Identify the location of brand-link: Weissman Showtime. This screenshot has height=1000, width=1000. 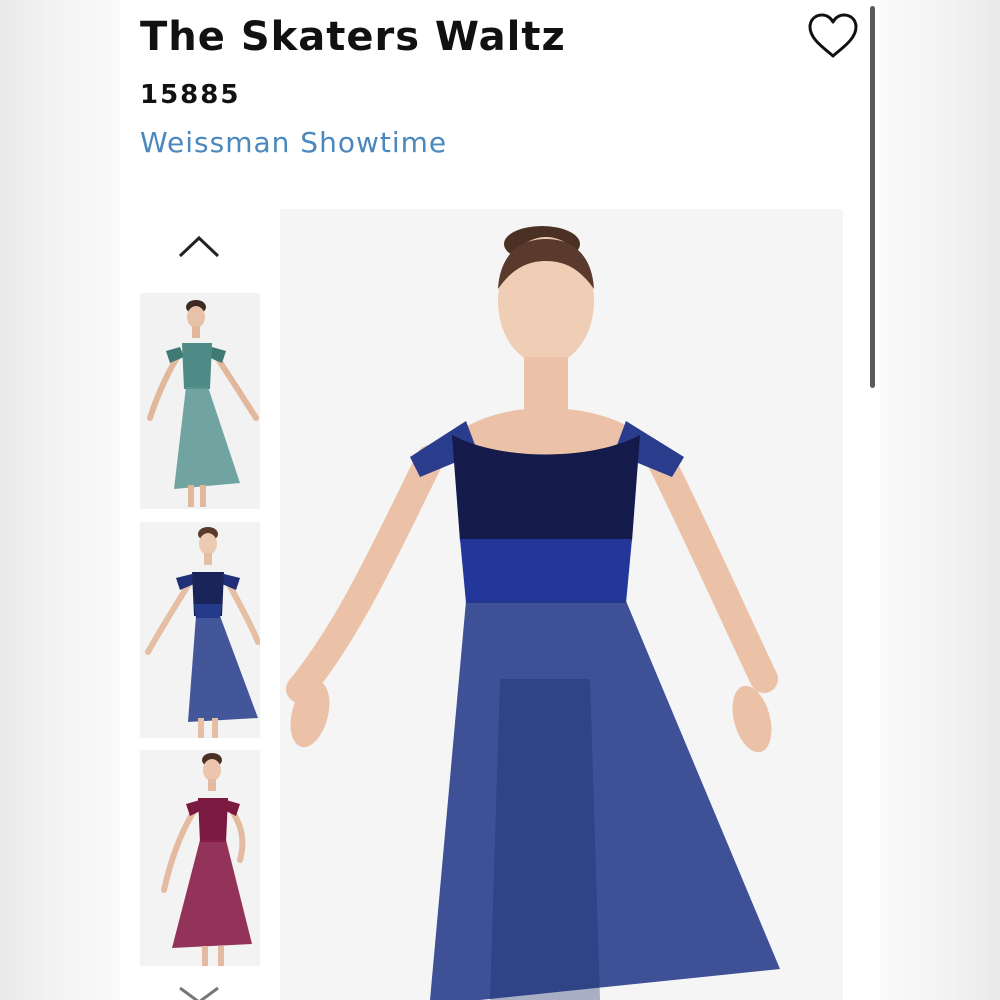
(293, 142).